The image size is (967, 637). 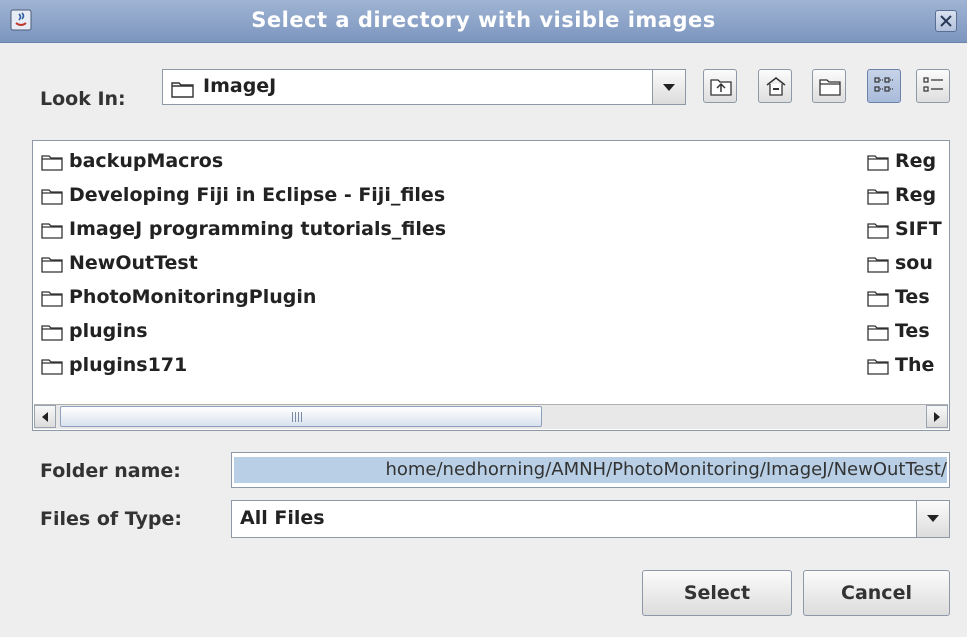 What do you see at coordinates (914, 263) in the screenshot?
I see `list-item-label: sou` at bounding box center [914, 263].